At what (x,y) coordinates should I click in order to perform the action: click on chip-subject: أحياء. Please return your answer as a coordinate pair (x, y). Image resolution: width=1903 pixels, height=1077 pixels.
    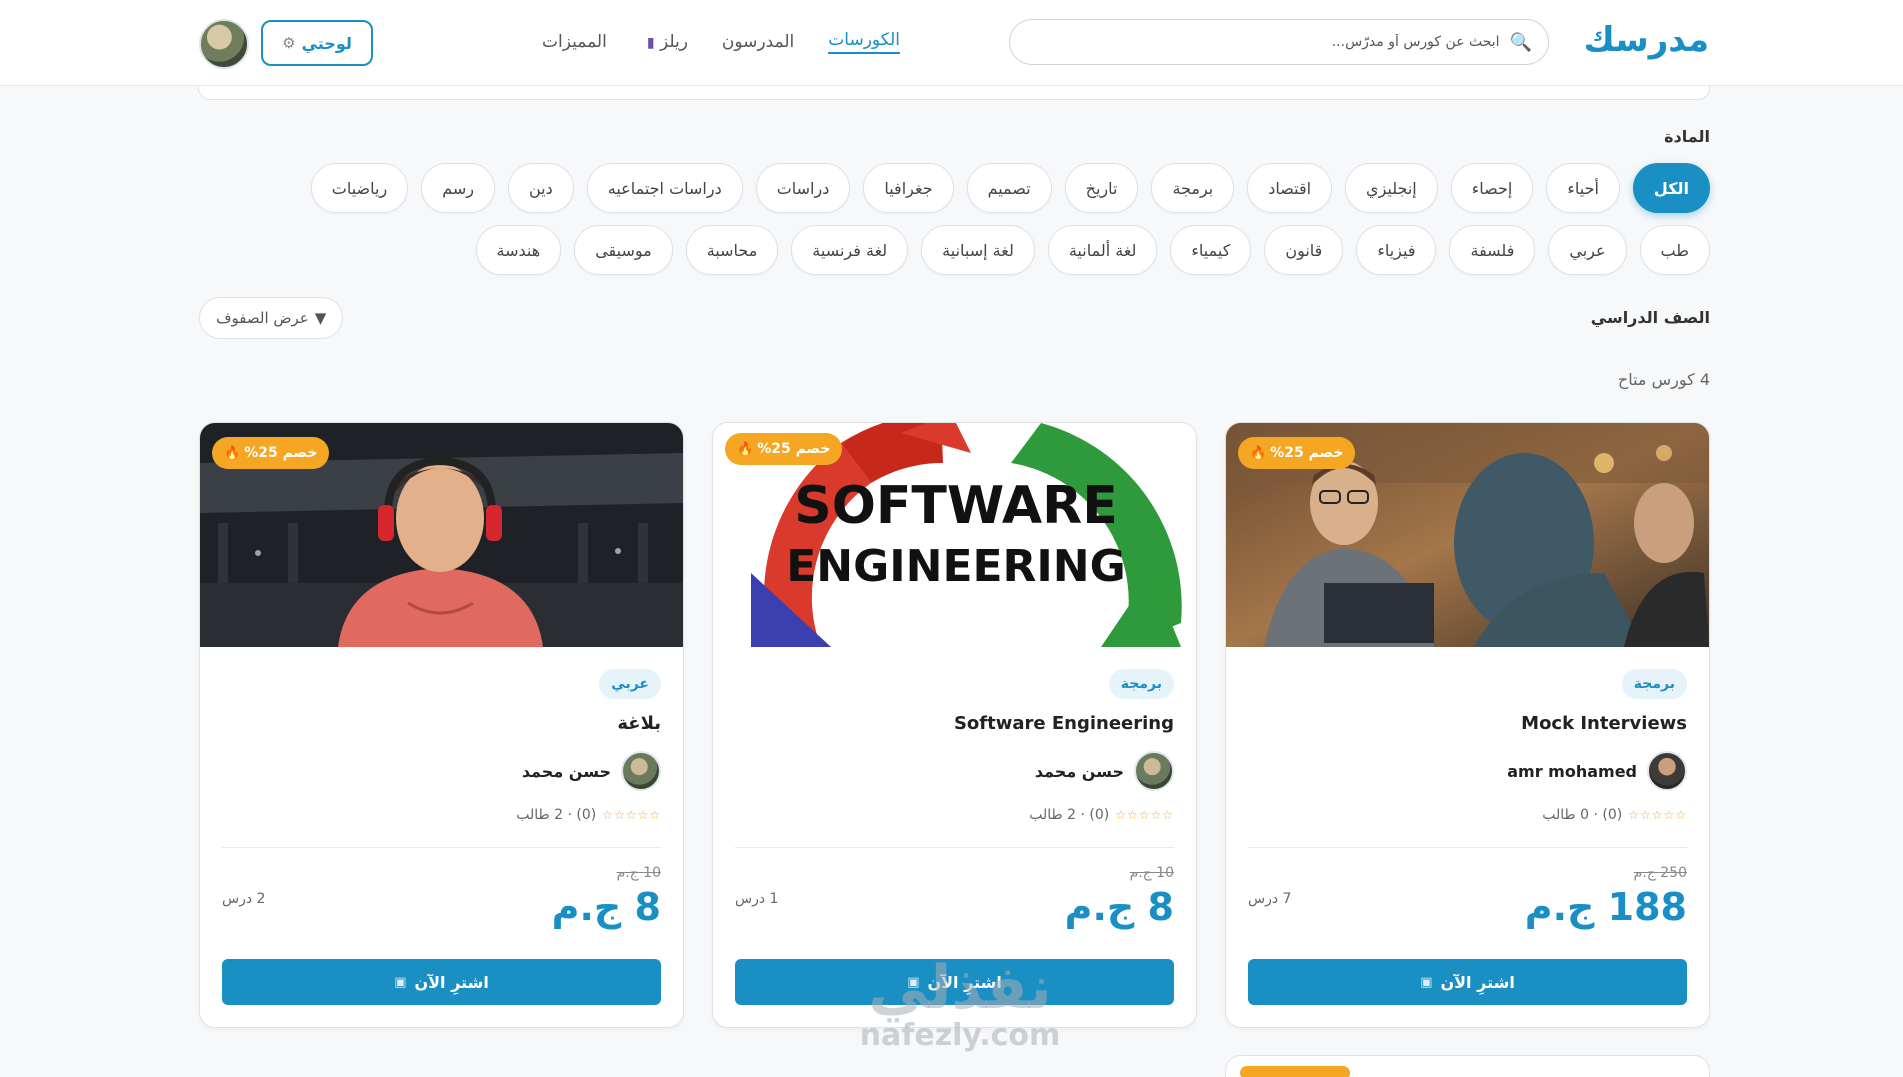
    Looking at the image, I should click on (1583, 188).